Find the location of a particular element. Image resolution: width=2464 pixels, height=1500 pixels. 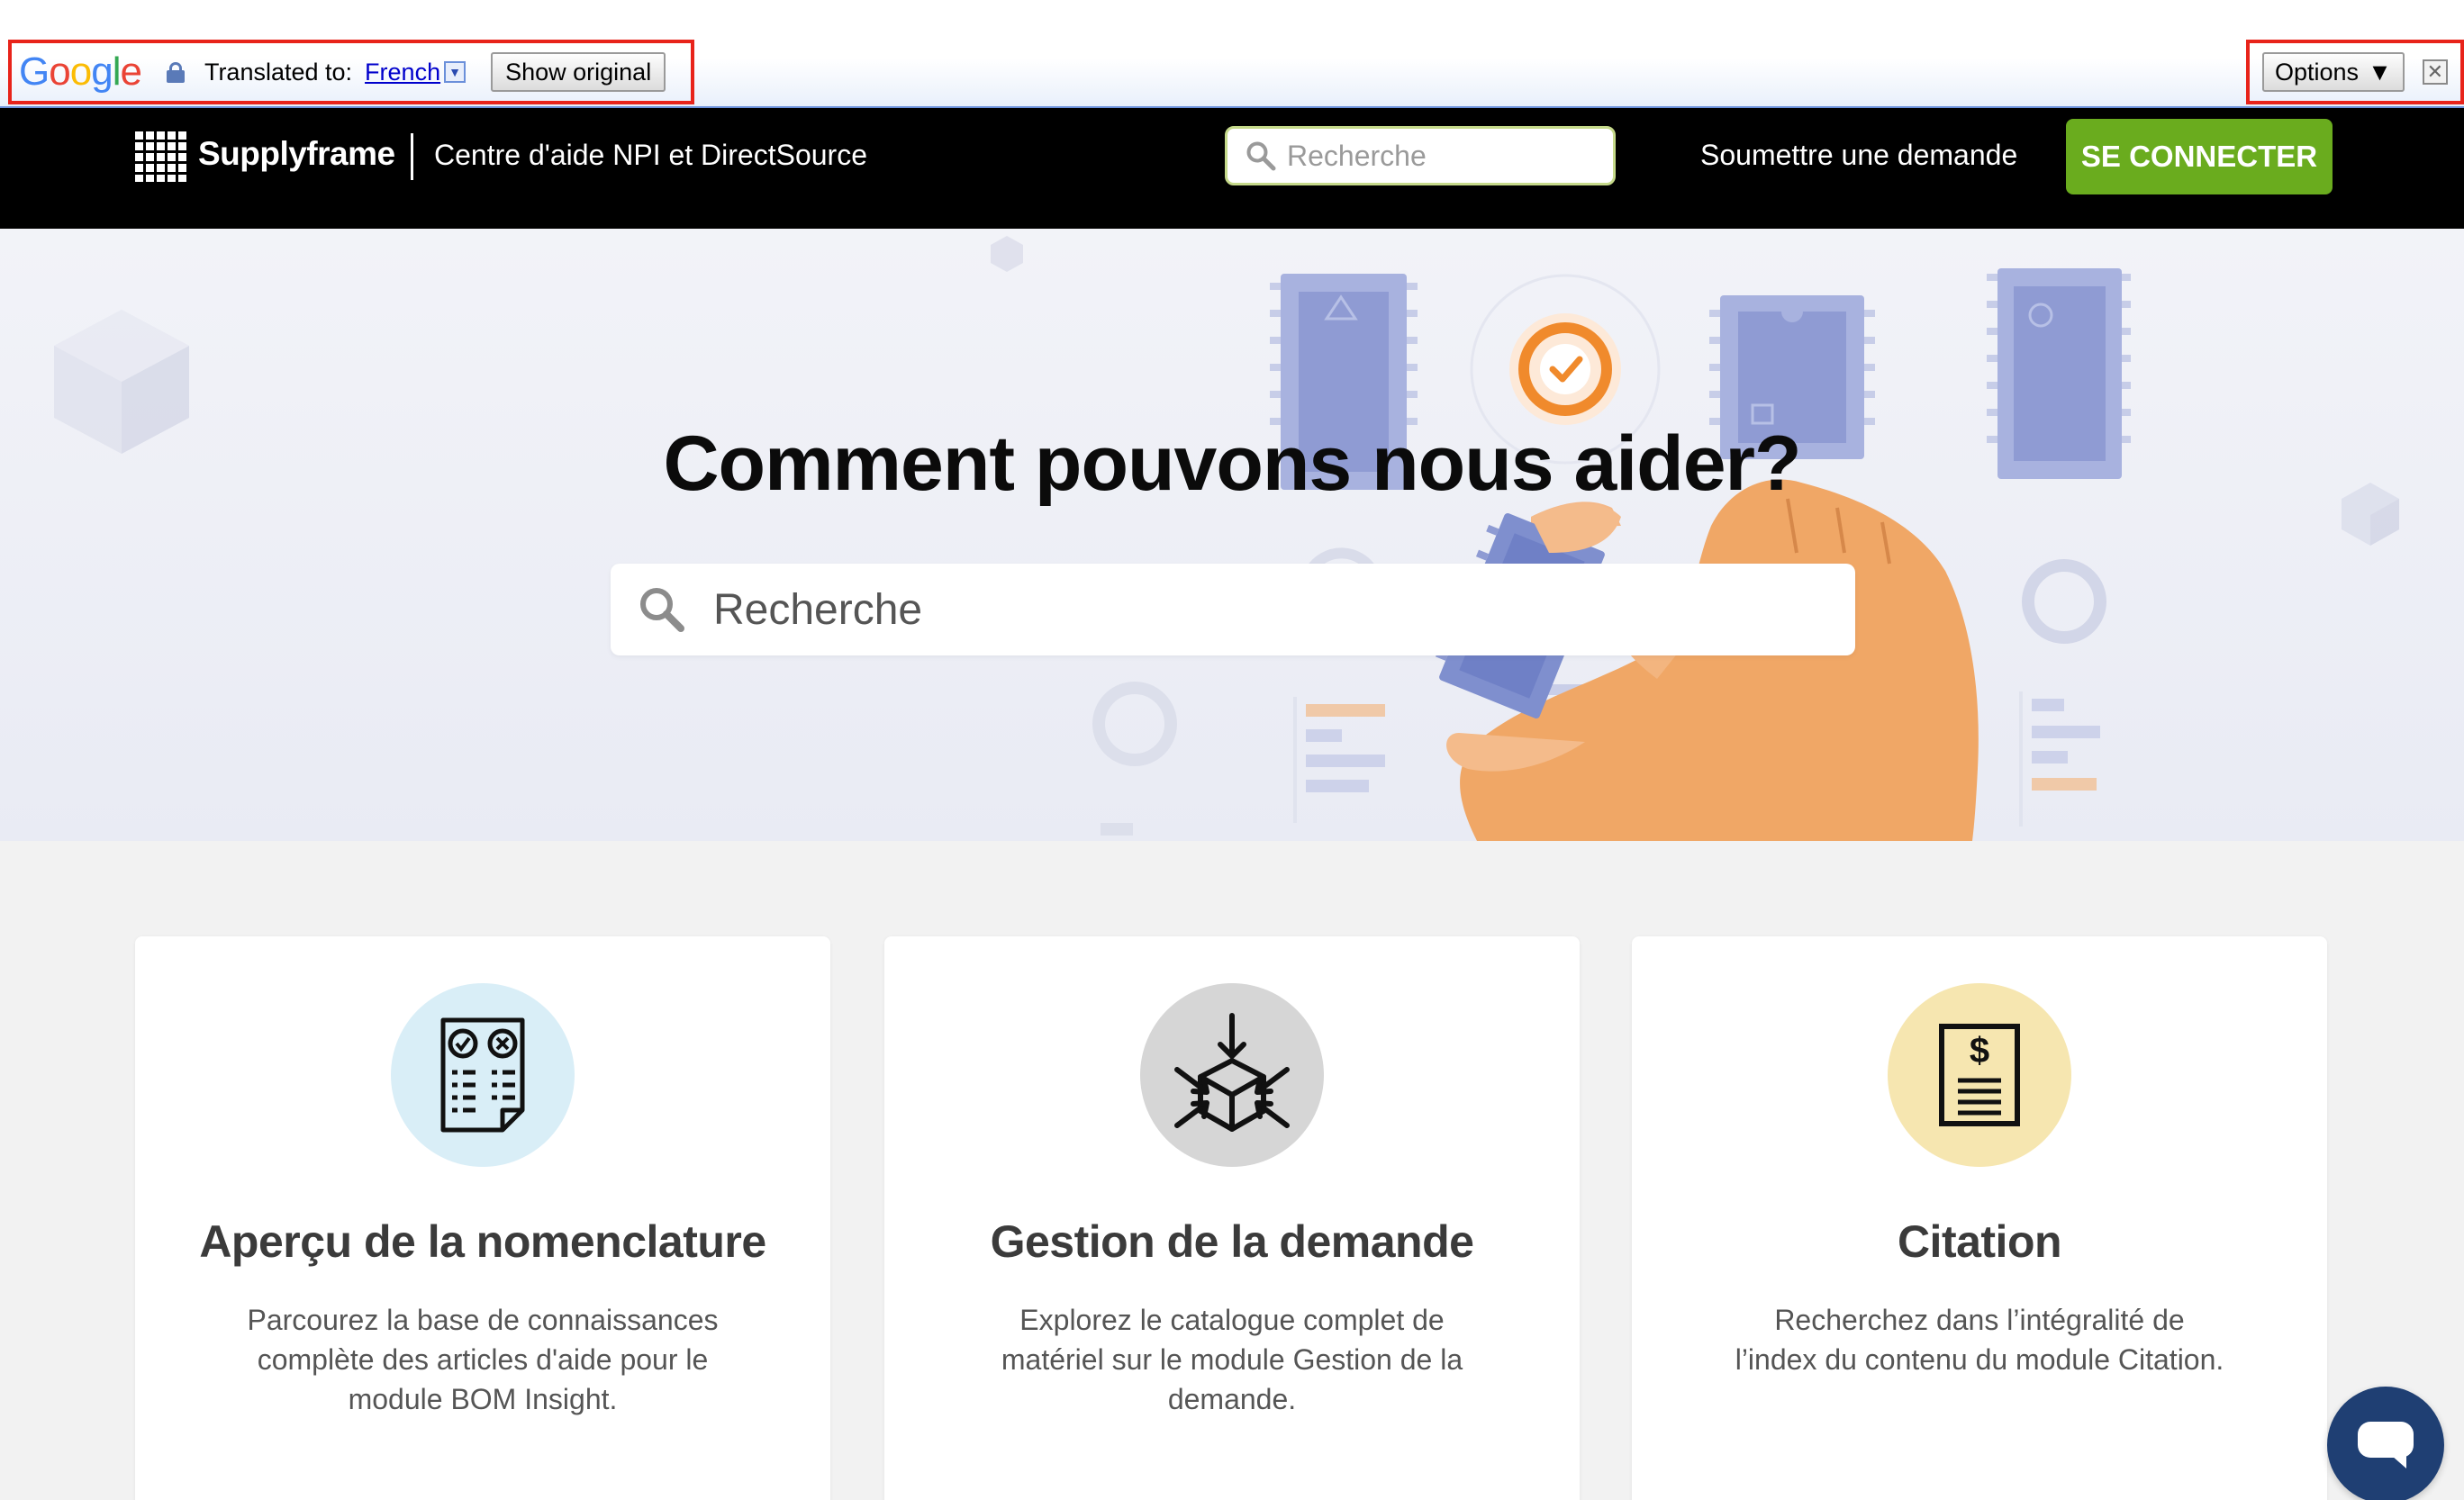

header-search-input: Recherche is located at coordinates (1420, 155).